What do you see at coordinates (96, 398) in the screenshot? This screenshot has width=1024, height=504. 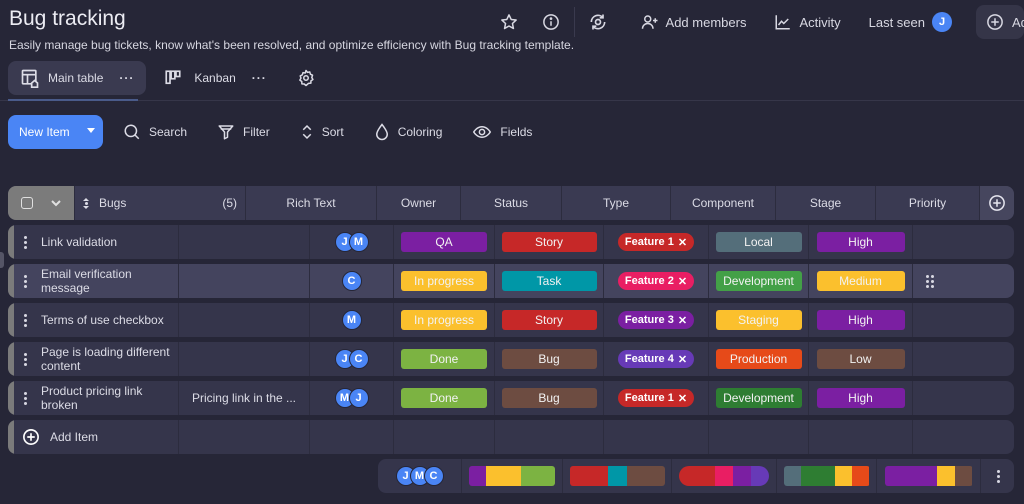 I see `item-name-cell: Product pricing link broken` at bounding box center [96, 398].